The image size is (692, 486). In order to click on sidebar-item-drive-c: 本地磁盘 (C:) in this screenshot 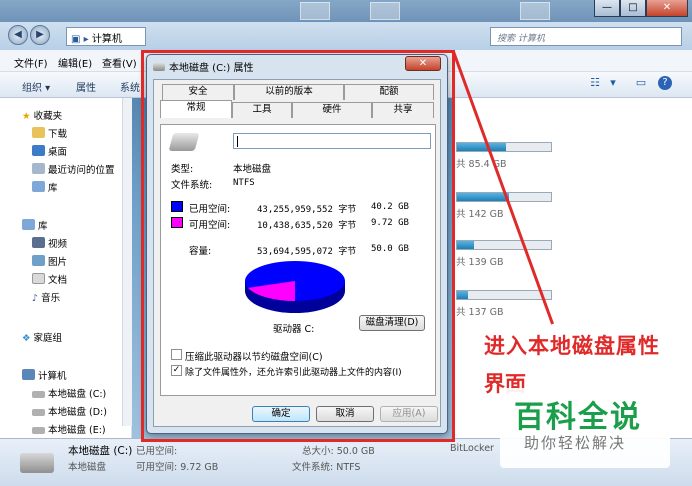, I will do `click(69, 393)`.